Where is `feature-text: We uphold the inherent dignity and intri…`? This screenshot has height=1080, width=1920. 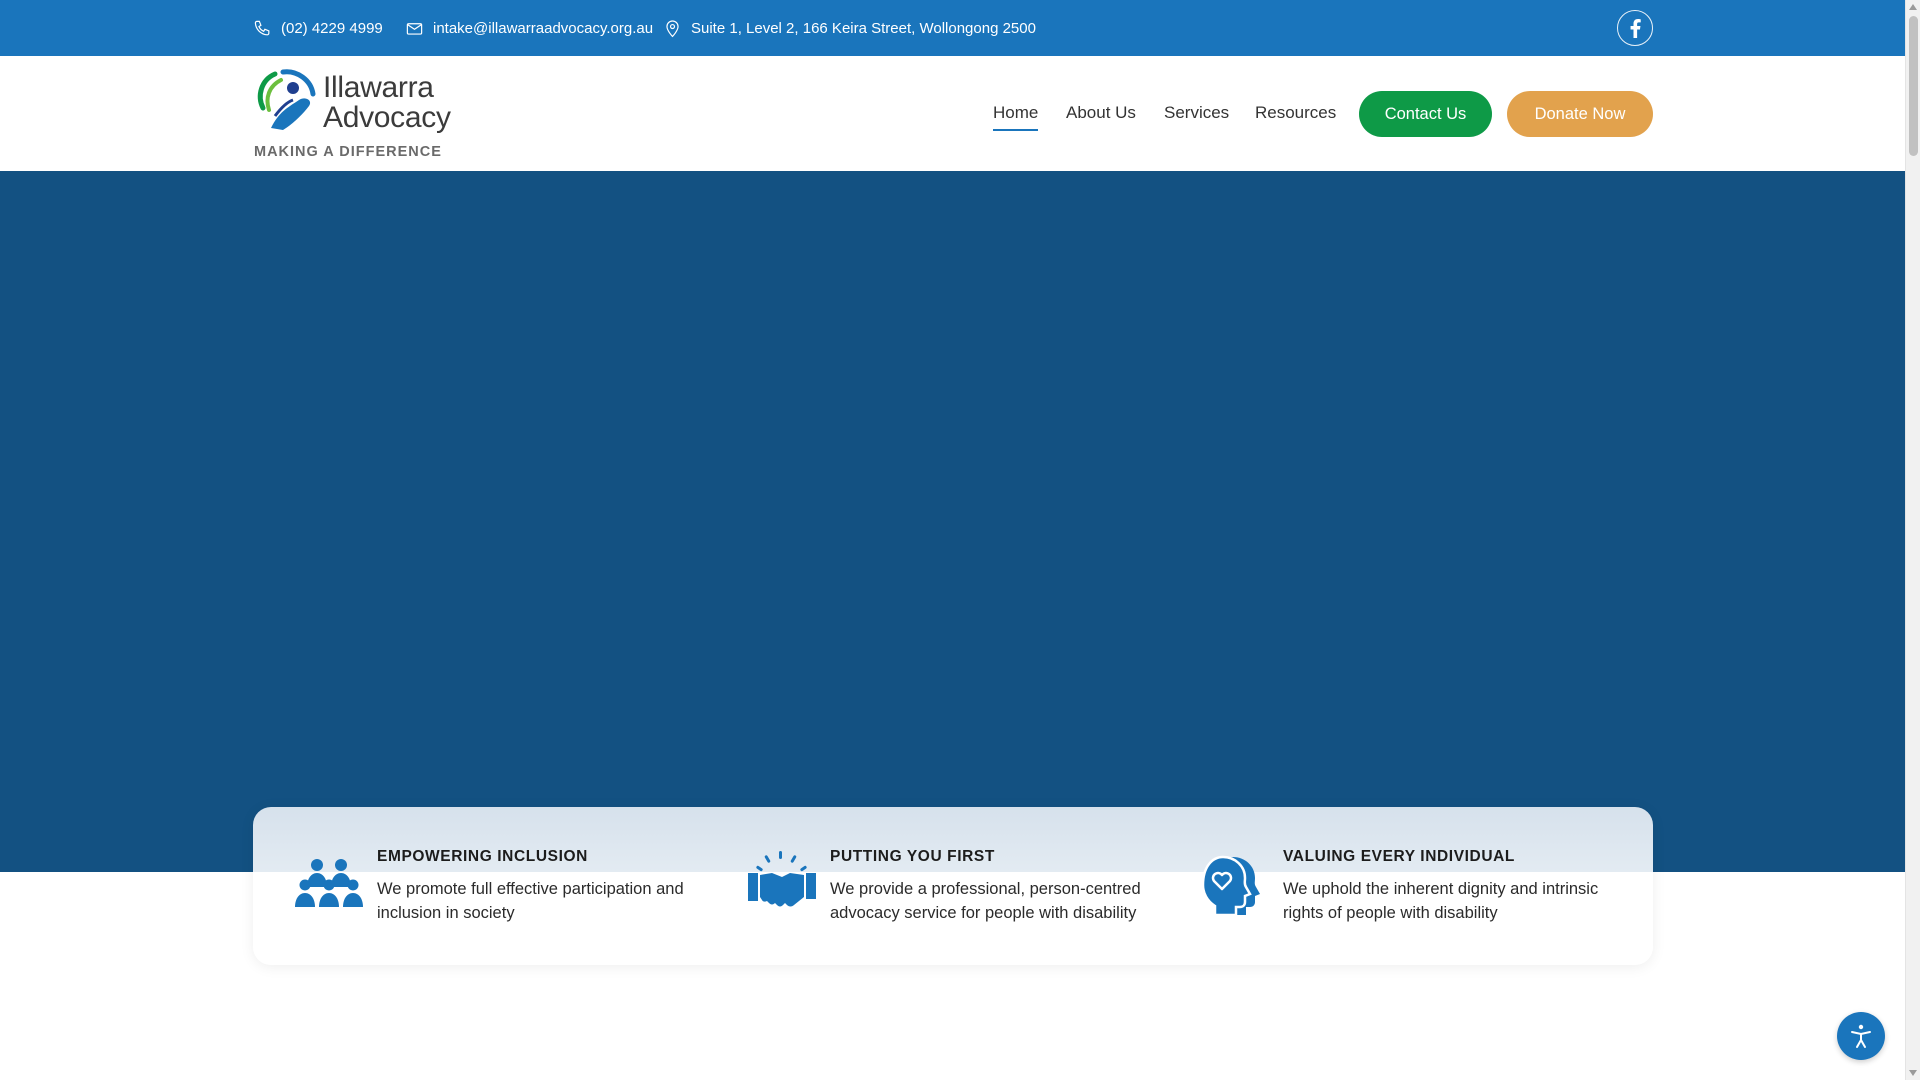 feature-text: We uphold the inherent dignity and intri… is located at coordinates (1441, 901).